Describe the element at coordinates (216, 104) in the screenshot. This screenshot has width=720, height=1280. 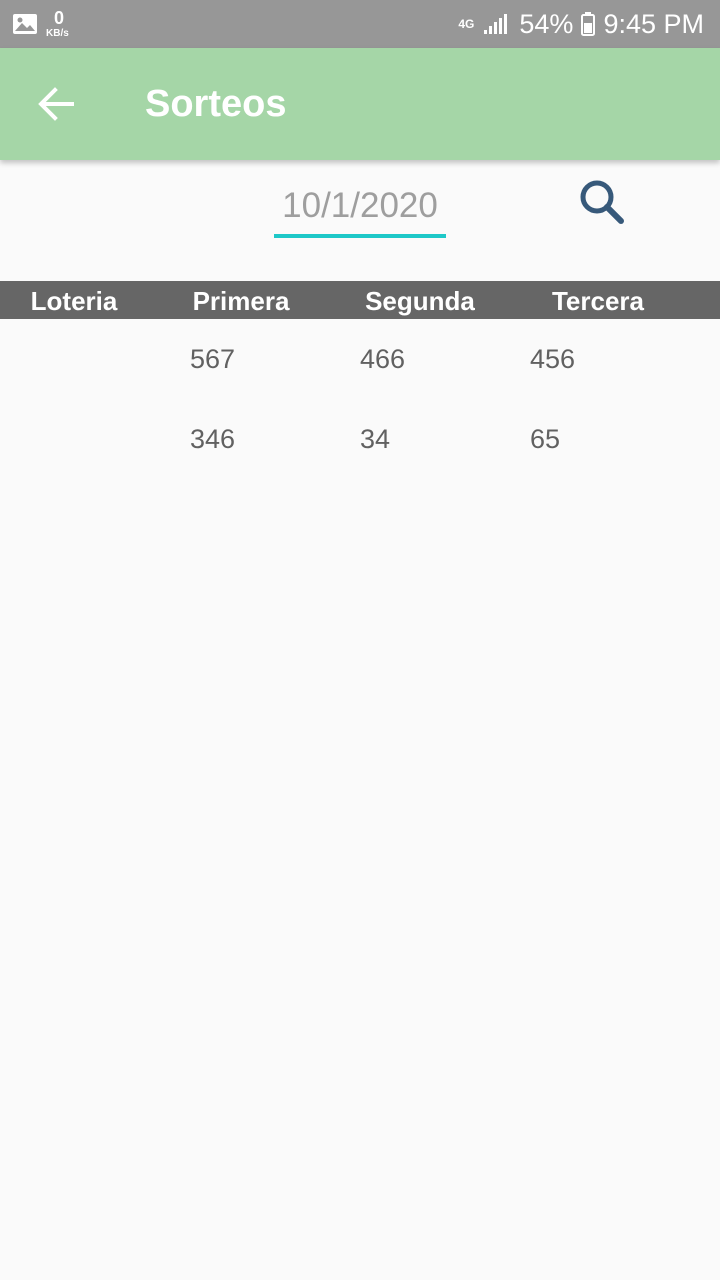
I see `page-title: Sorteos` at that location.